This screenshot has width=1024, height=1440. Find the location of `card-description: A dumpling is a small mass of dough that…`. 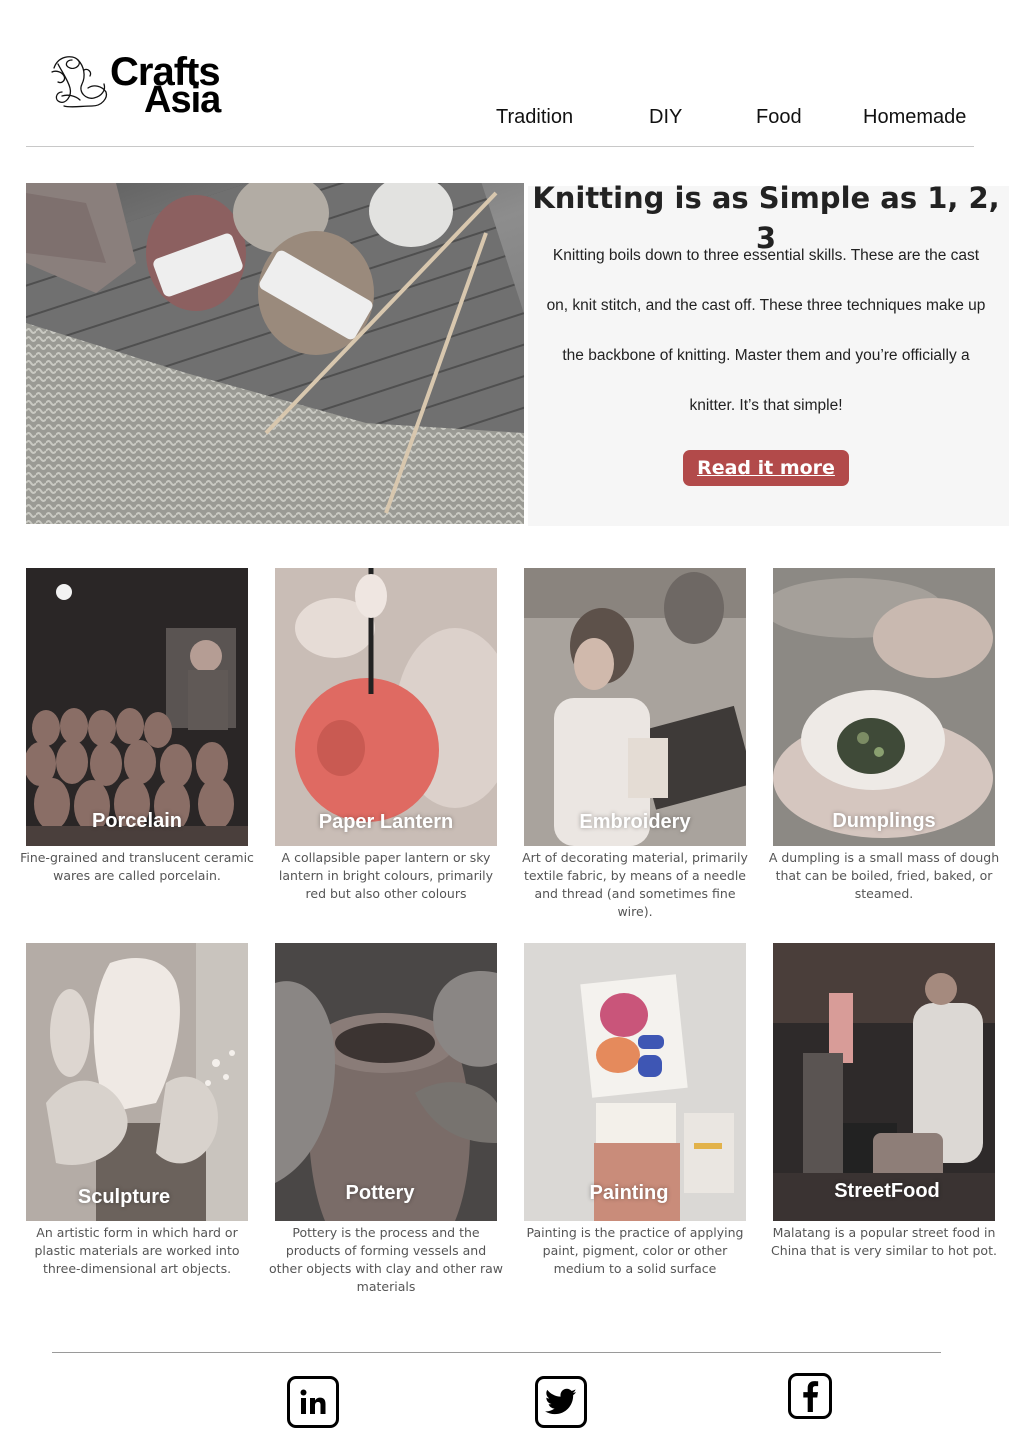

card-description: A dumpling is a small mass of dough that… is located at coordinates (884, 875).